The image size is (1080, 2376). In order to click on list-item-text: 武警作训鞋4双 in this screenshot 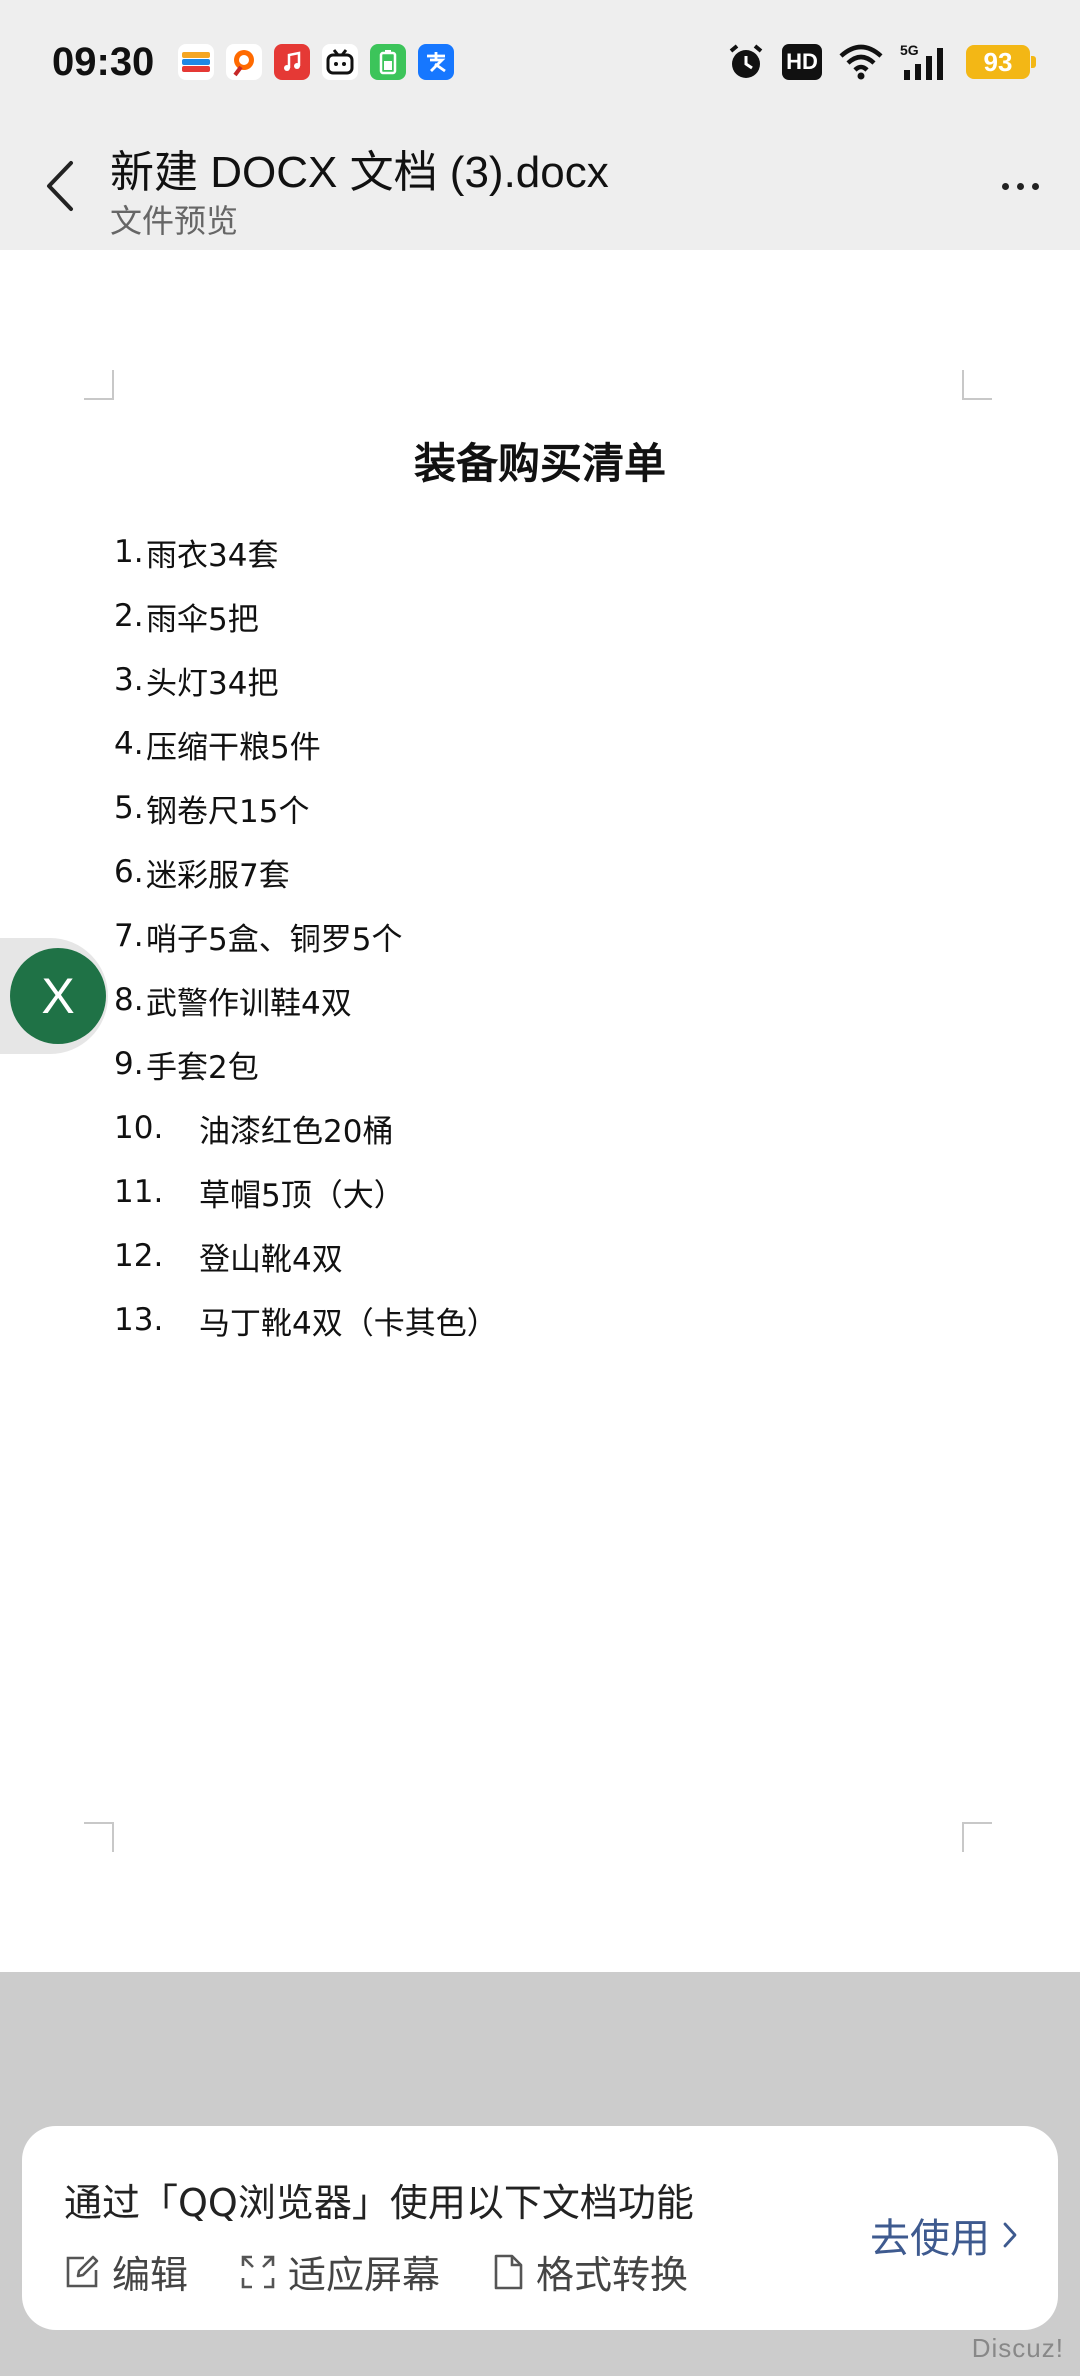, I will do `click(249, 1003)`.